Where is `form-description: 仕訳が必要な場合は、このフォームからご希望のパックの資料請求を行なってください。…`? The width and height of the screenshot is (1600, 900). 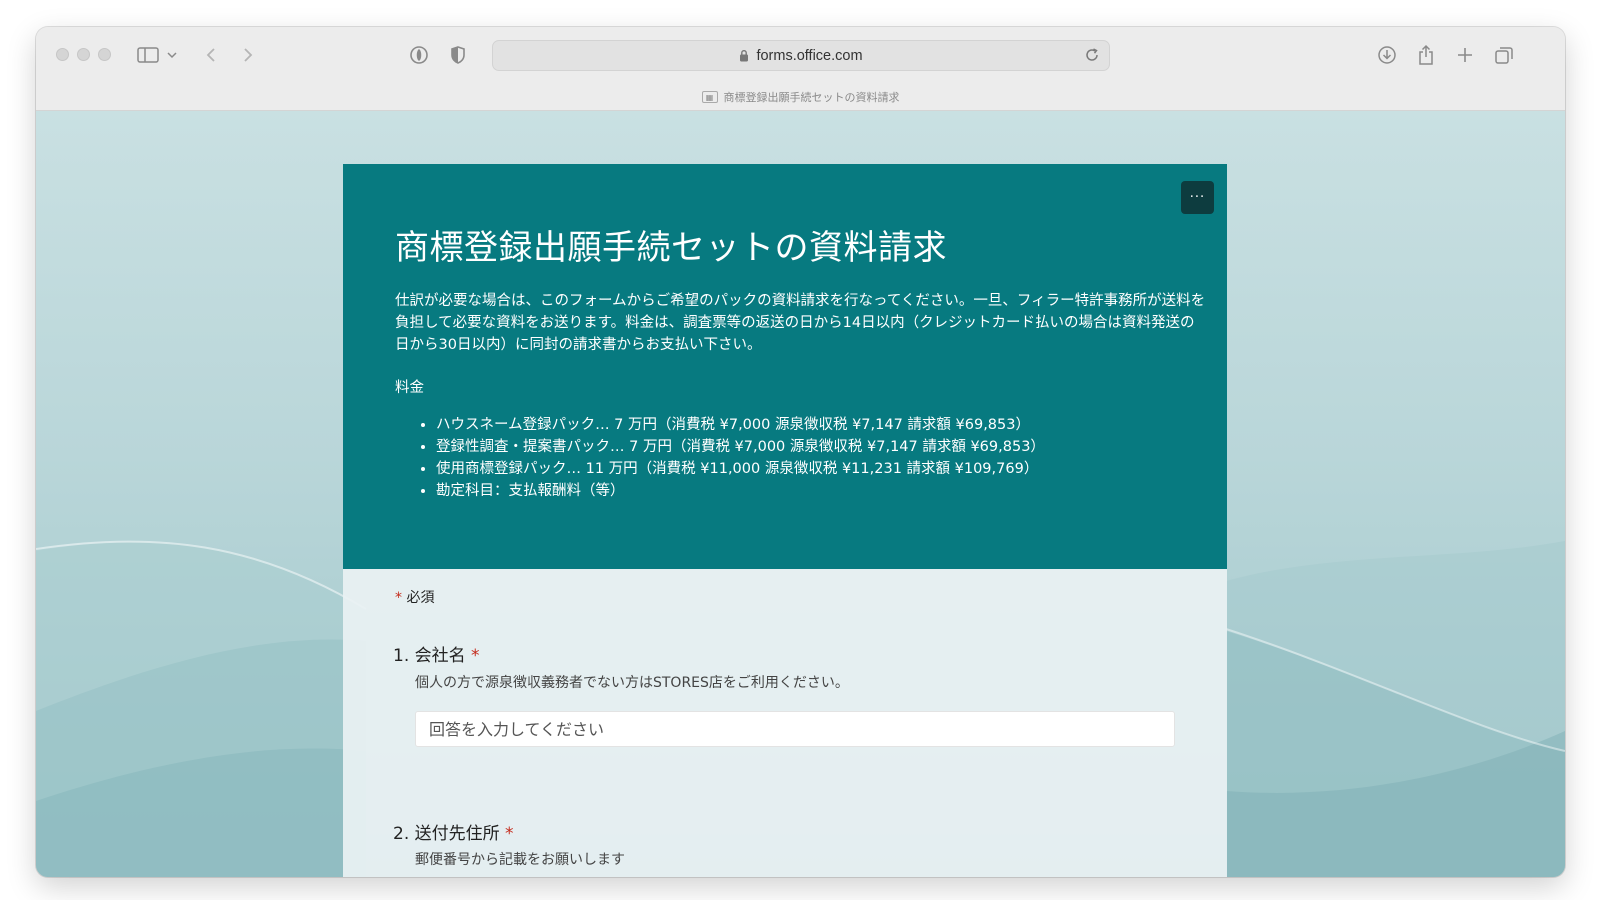
form-description: 仕訳が必要な場合は、このフォームからご希望のパックの資料請求を行なってください。… is located at coordinates (800, 323).